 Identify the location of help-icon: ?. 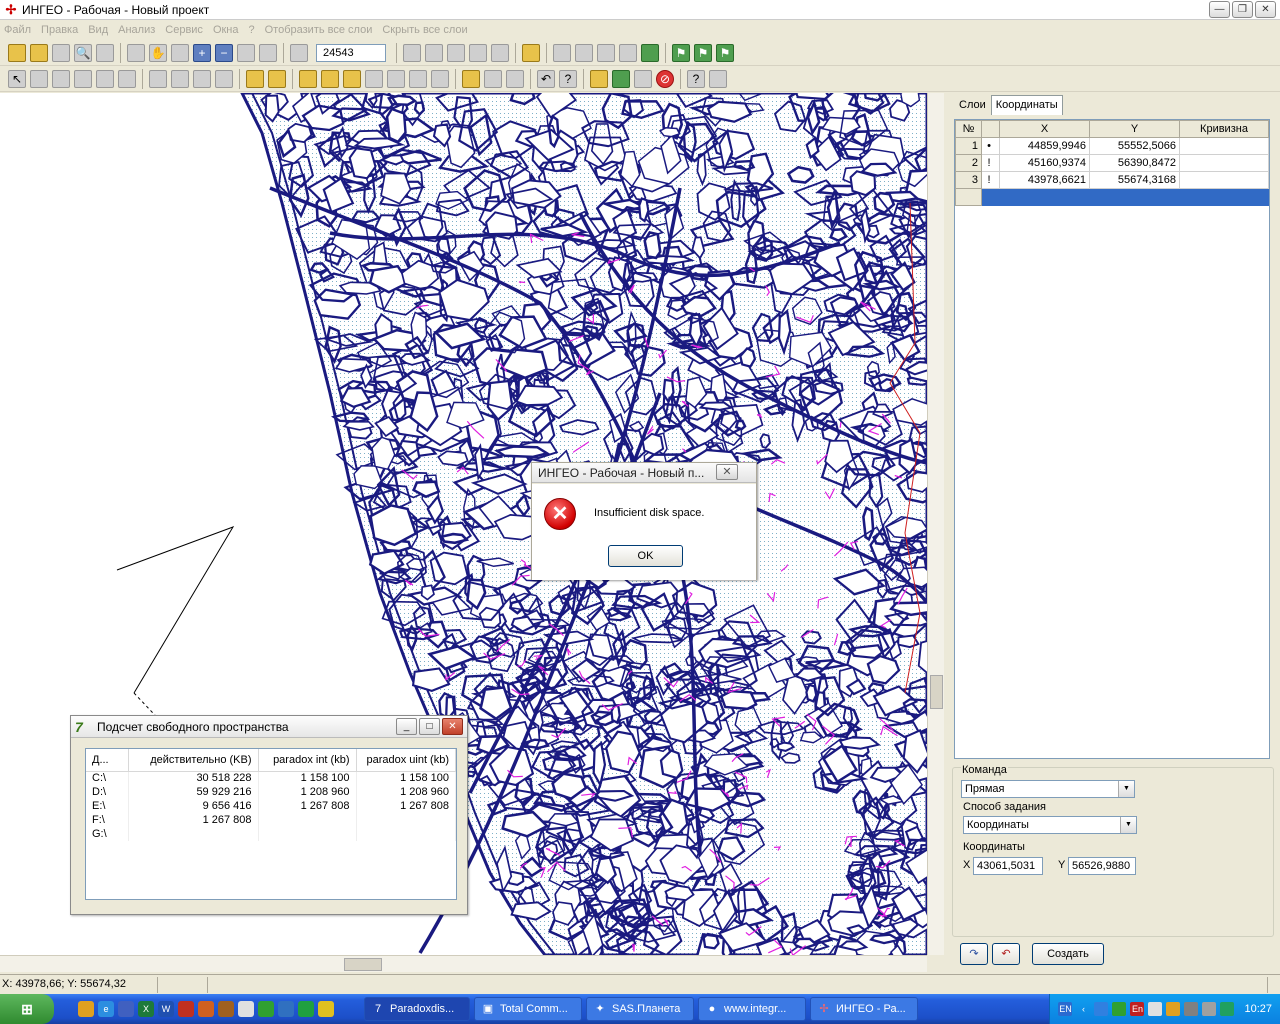
(696, 78).